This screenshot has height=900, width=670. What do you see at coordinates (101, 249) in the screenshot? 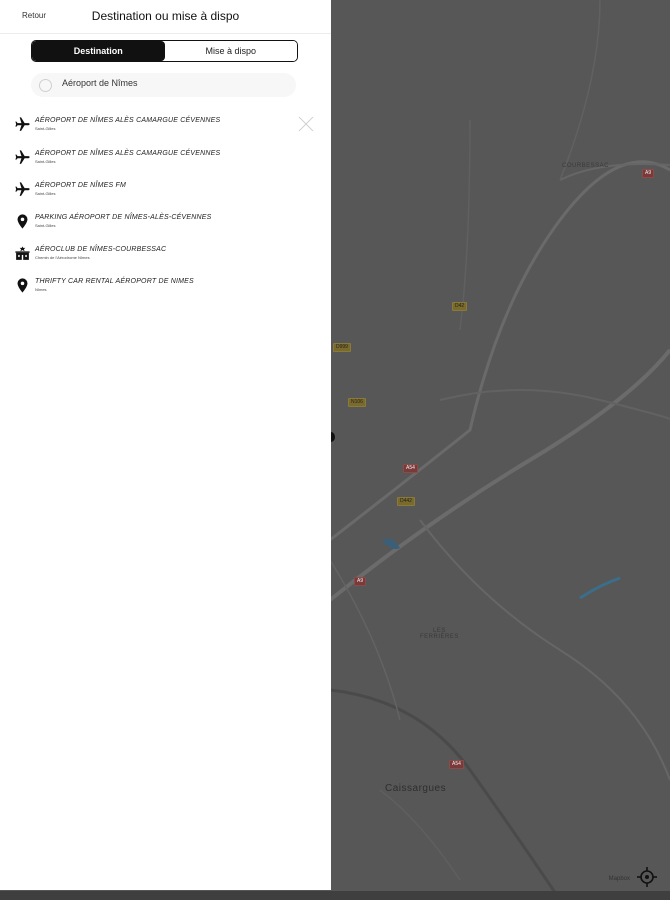
I see `result-title: AÉROCLUB DE NÎMES-COURBESSAC` at bounding box center [101, 249].